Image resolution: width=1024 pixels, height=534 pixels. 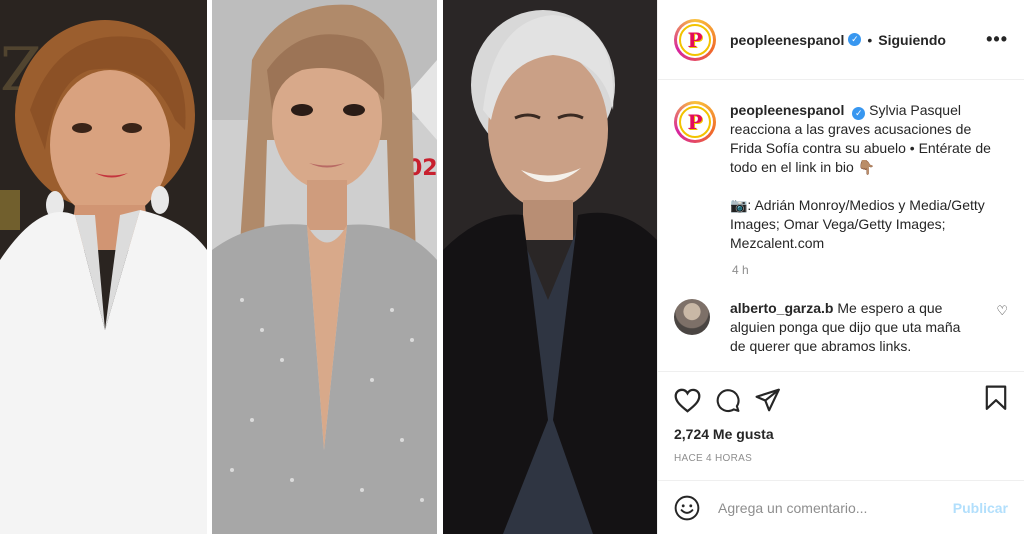 I want to click on post-actions-section: 2,724 Me gusta HACE 4 HORAS, so click(x=841, y=417).